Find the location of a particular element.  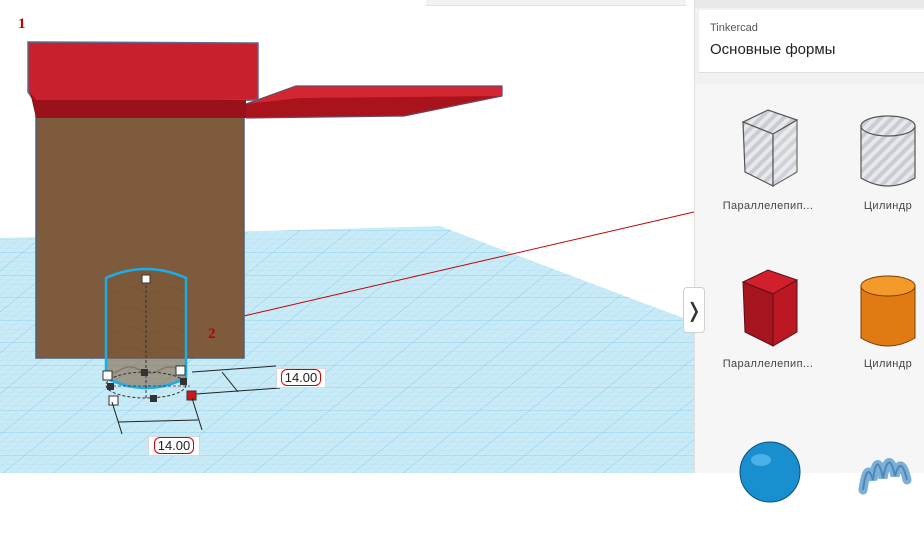

toolbar-edge is located at coordinates (556, 3).